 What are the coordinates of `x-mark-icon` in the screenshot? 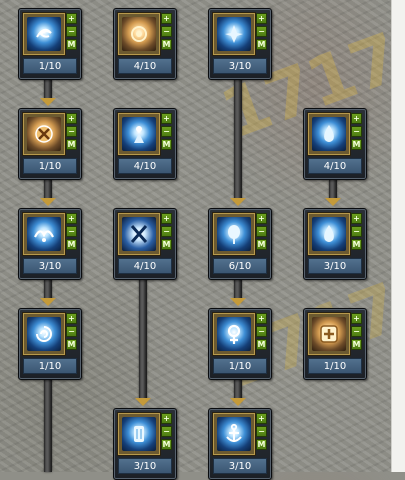 It's located at (139, 234).